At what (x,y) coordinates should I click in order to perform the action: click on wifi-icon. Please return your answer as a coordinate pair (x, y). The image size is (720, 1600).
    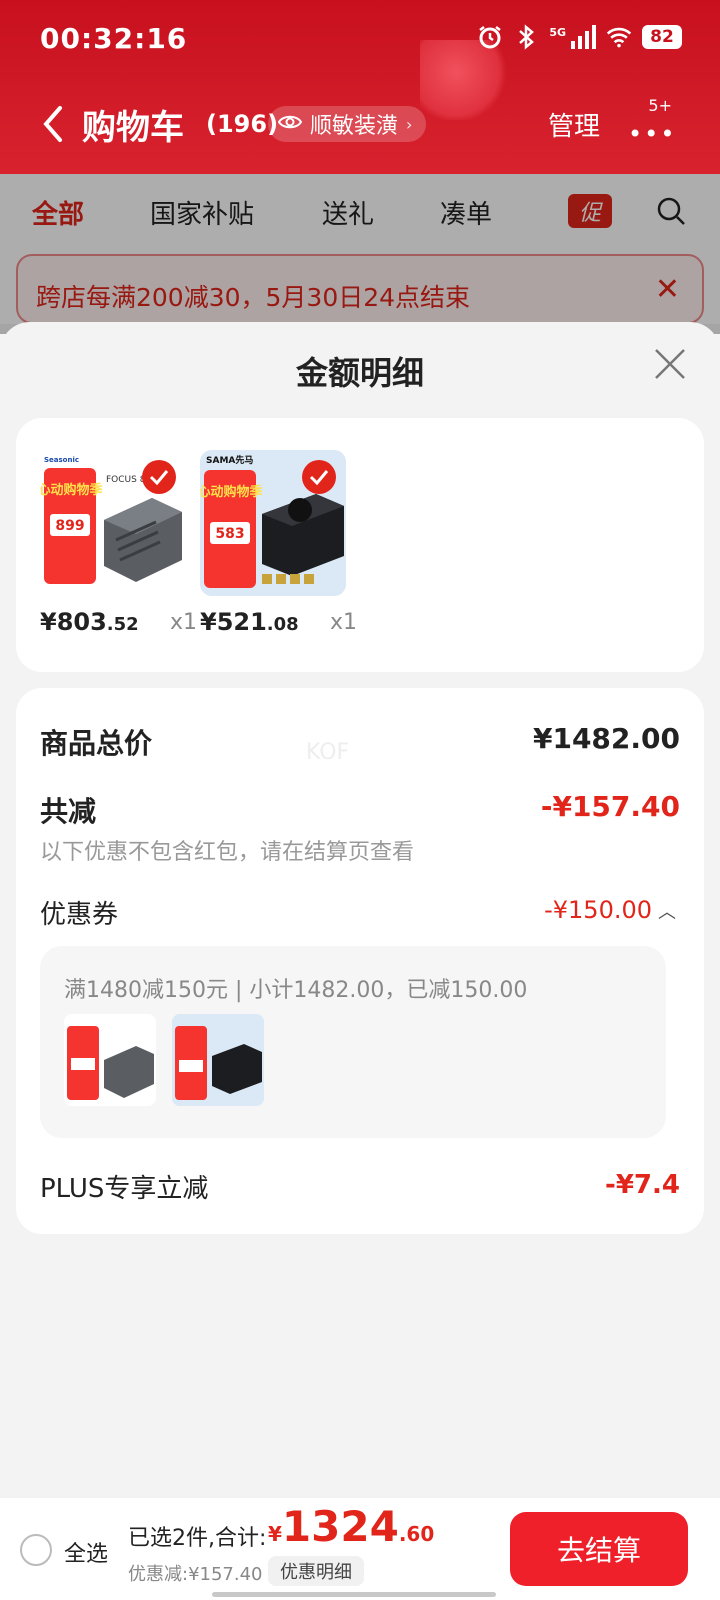
    Looking at the image, I should click on (619, 37).